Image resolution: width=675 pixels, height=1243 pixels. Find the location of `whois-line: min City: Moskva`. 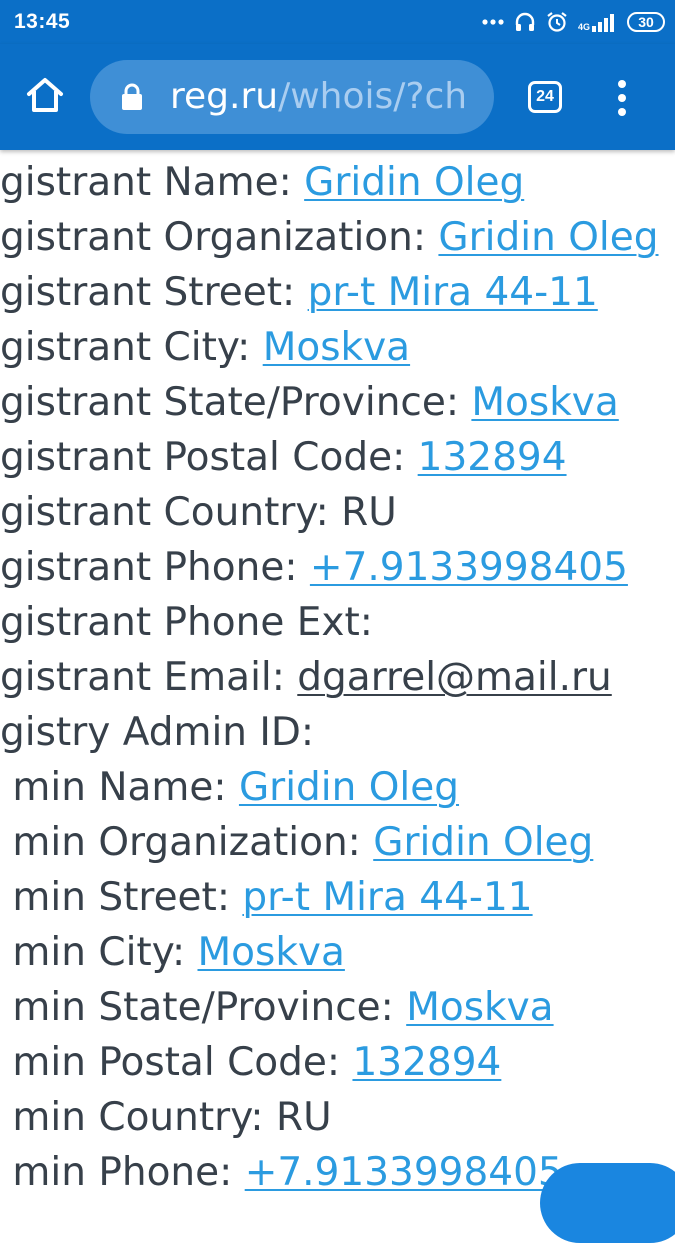

whois-line: min City: Moskva is located at coordinates (172, 952).